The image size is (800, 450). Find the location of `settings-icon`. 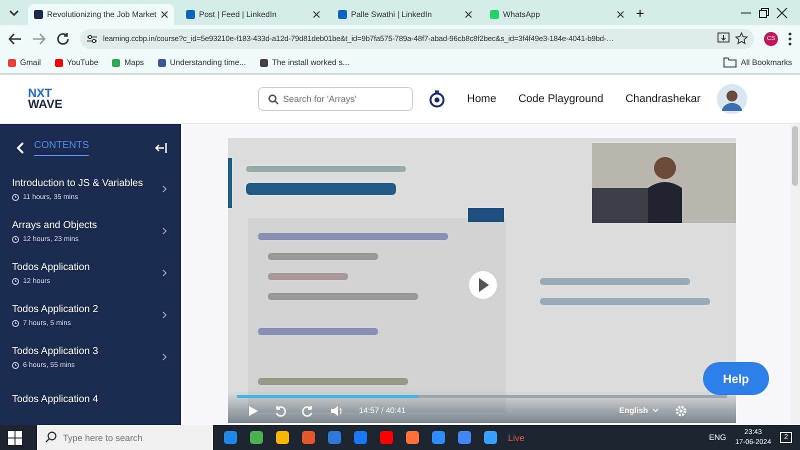

settings-icon is located at coordinates (681, 410).